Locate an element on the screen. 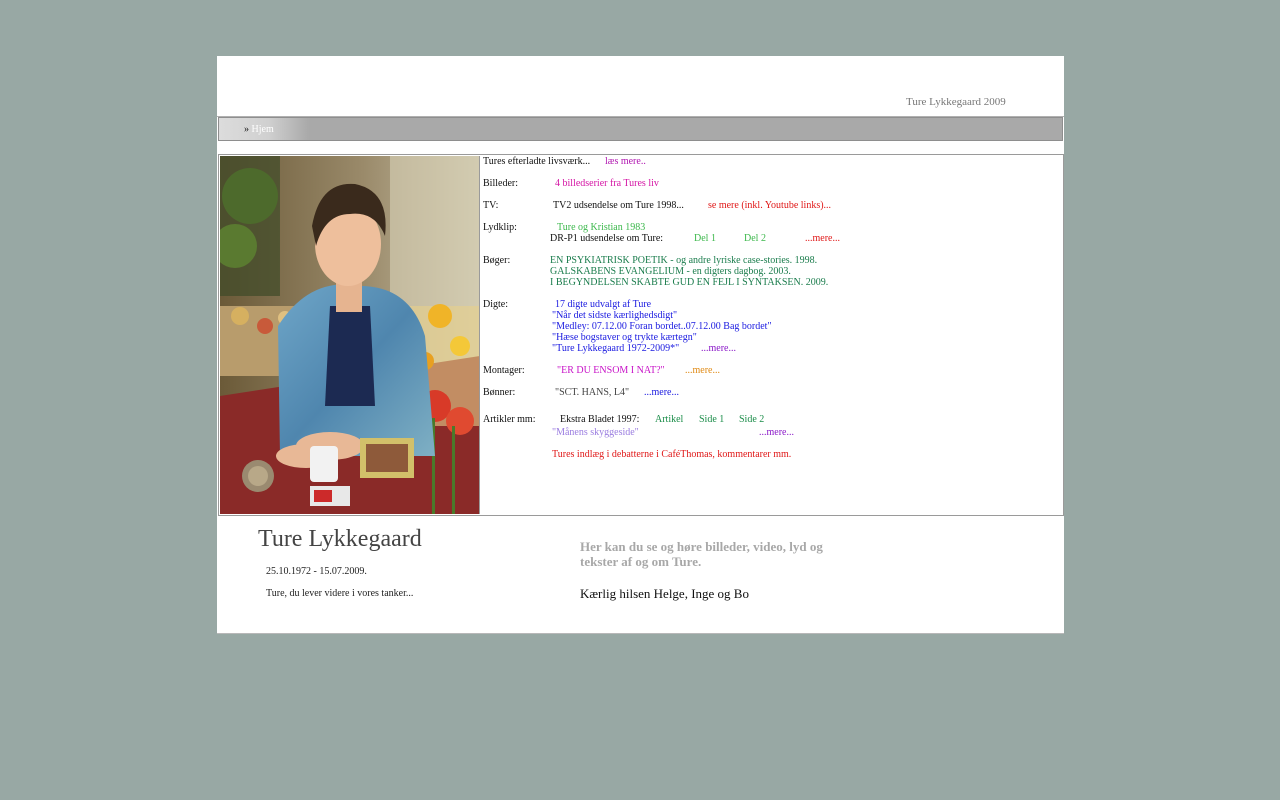 Image resolution: width=1280 pixels, height=800 pixels. tv-label: TV: is located at coordinates (491, 205).